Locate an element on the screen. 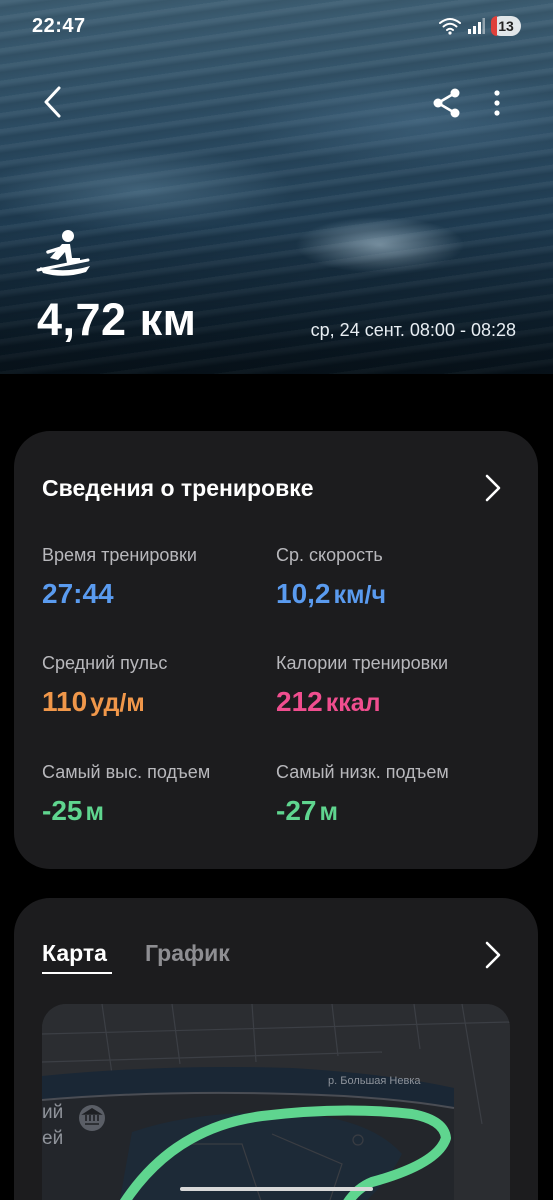 This screenshot has height=1200, width=553. metric-value: -25 м is located at coordinates (73, 810).